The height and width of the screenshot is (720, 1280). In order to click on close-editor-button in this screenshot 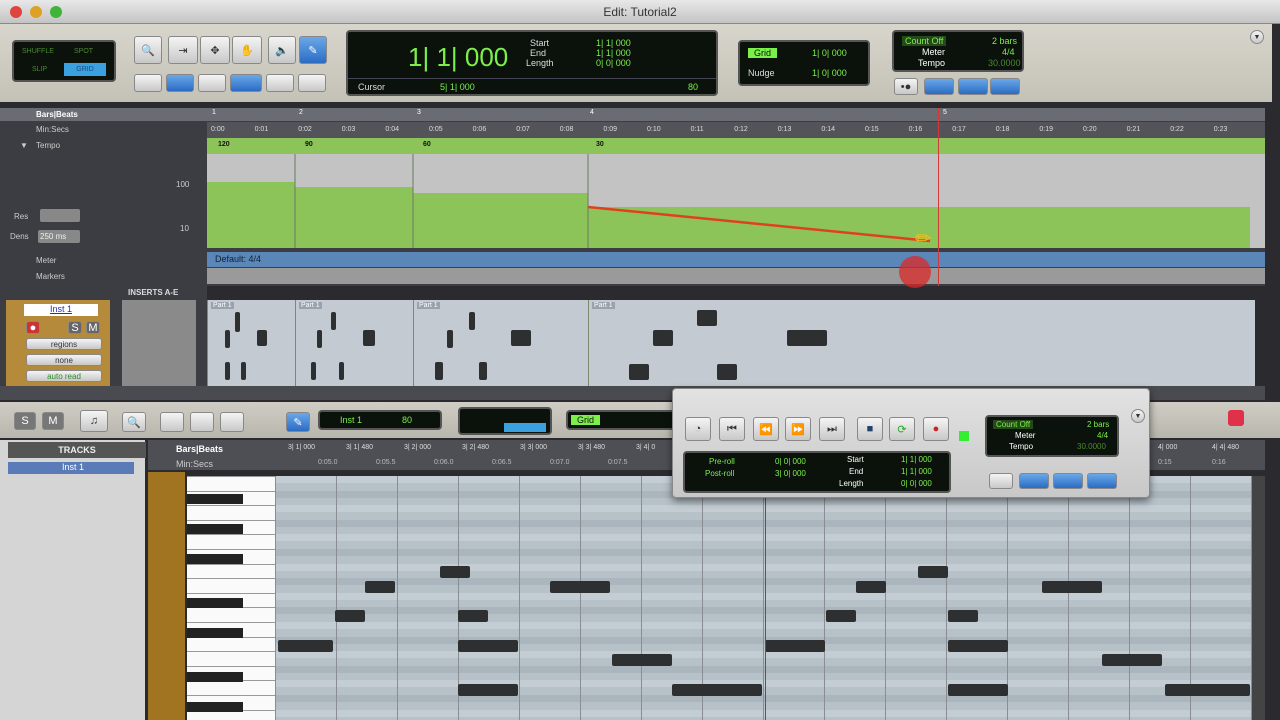, I will do `click(1236, 418)`.